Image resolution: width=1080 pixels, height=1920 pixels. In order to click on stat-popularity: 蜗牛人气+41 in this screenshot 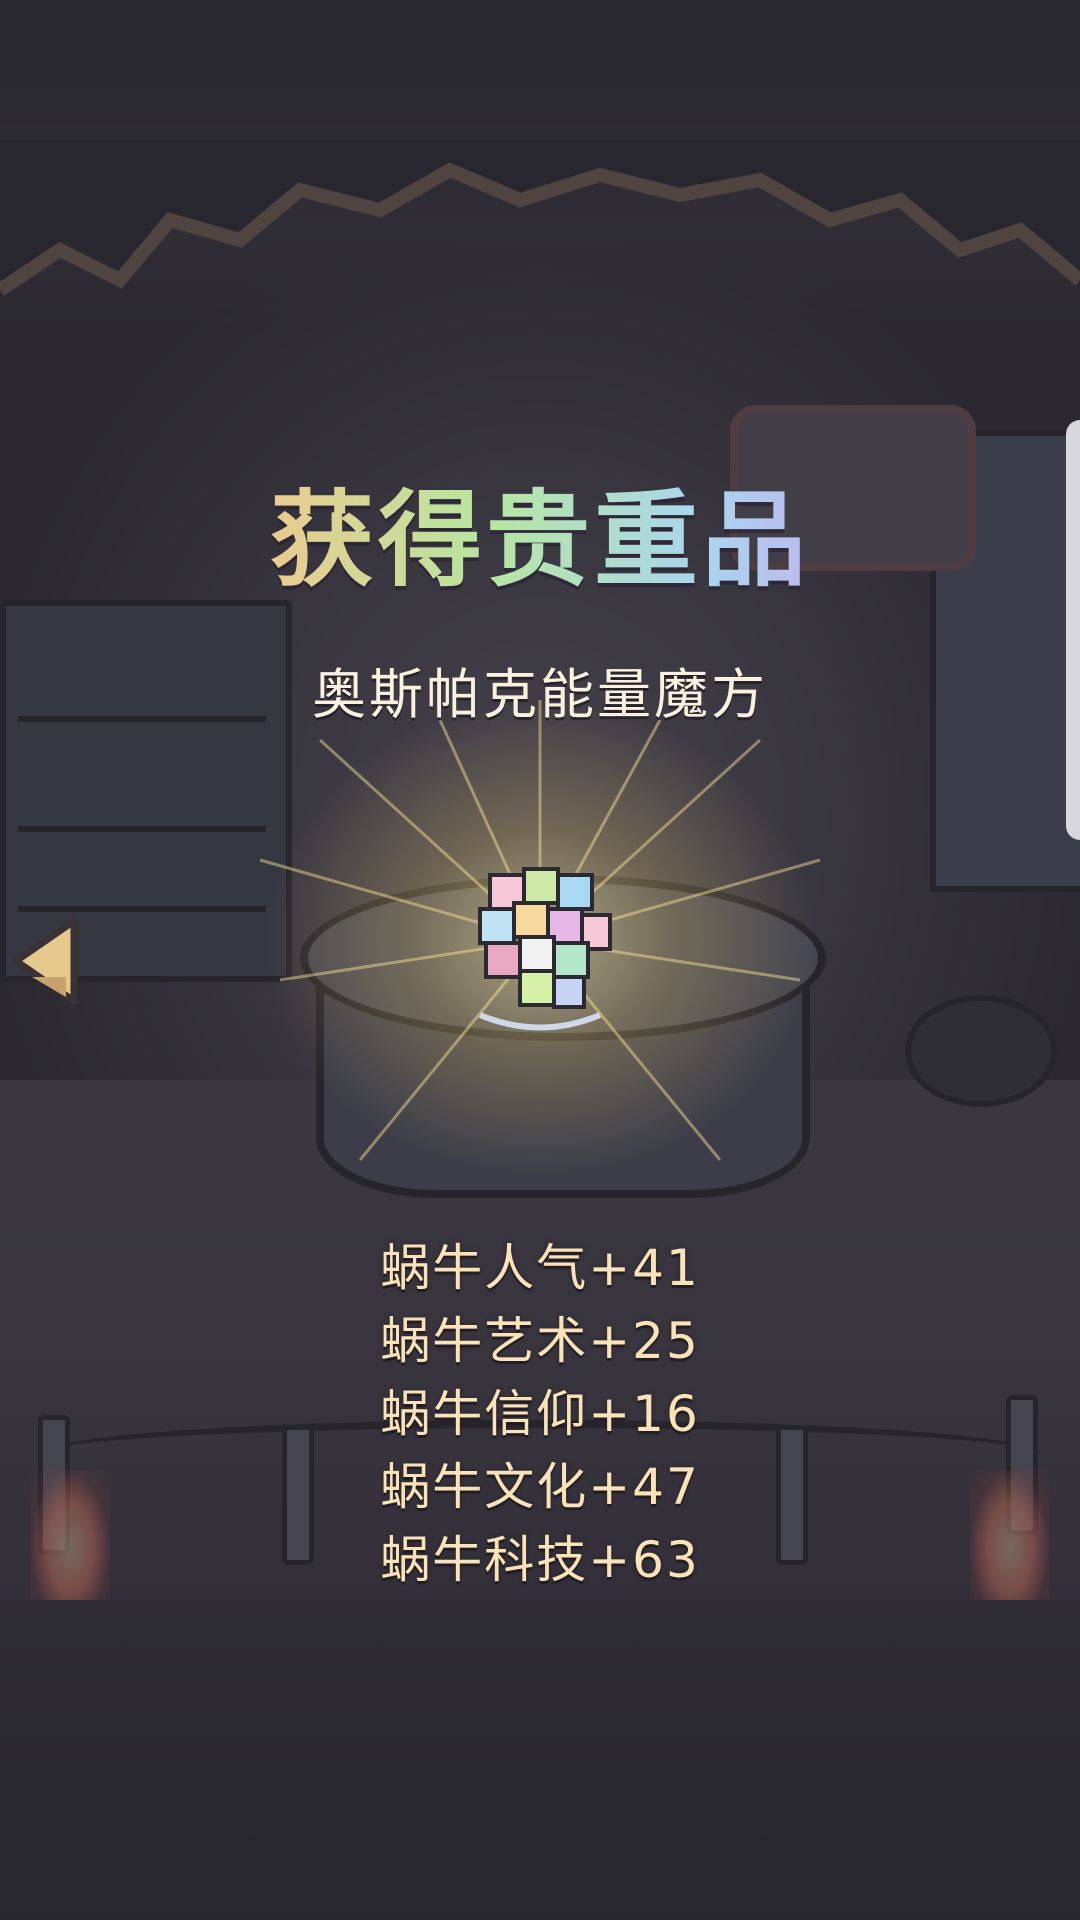, I will do `click(540, 1268)`.